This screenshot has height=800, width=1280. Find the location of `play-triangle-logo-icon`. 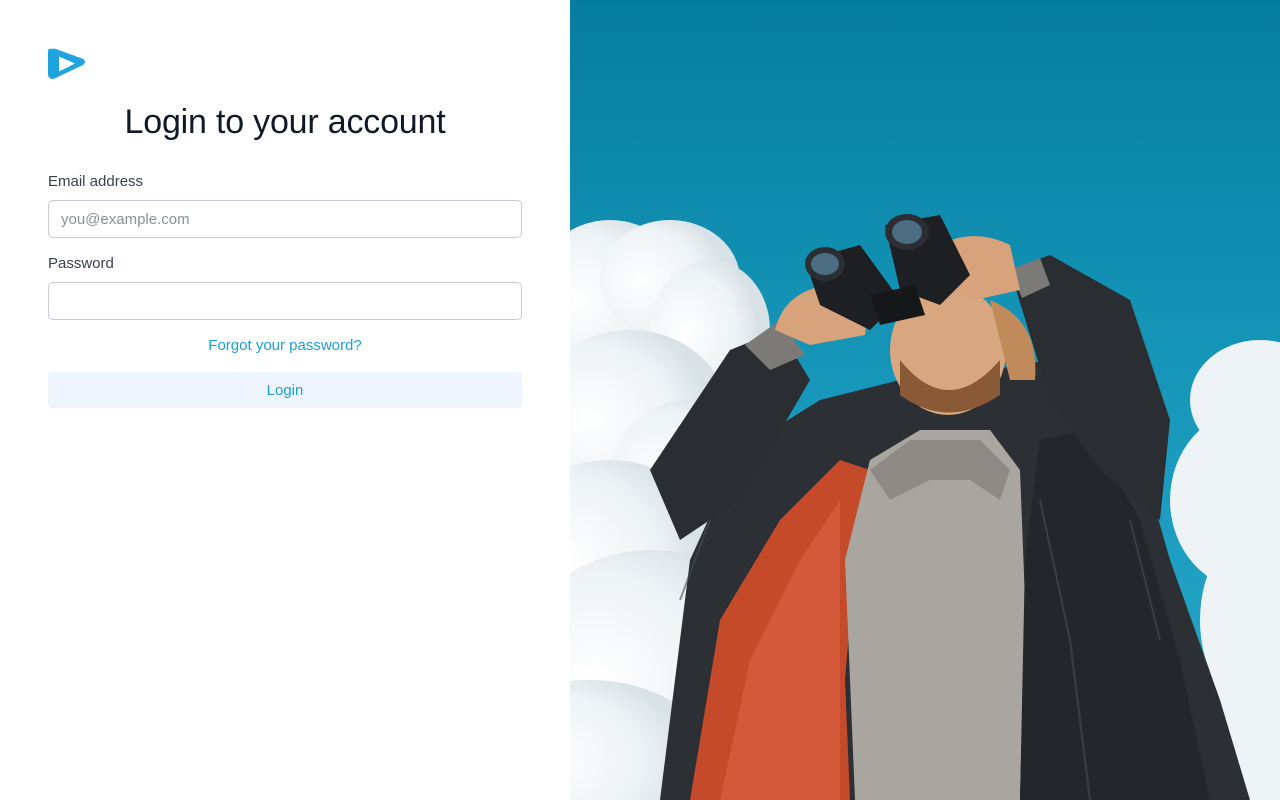

play-triangle-logo-icon is located at coordinates (66, 63).